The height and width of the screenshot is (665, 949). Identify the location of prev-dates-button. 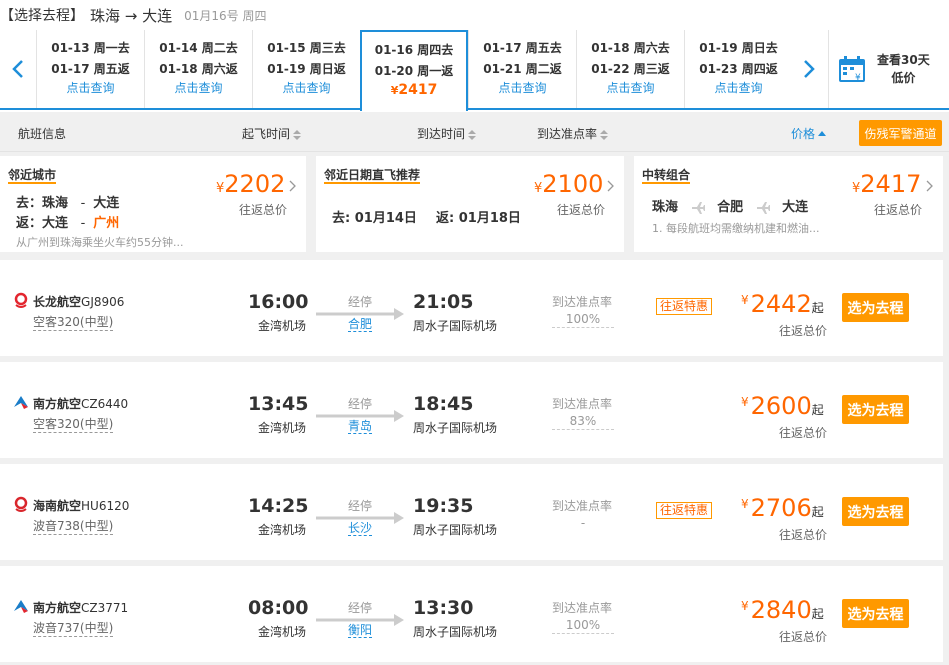
(18, 69).